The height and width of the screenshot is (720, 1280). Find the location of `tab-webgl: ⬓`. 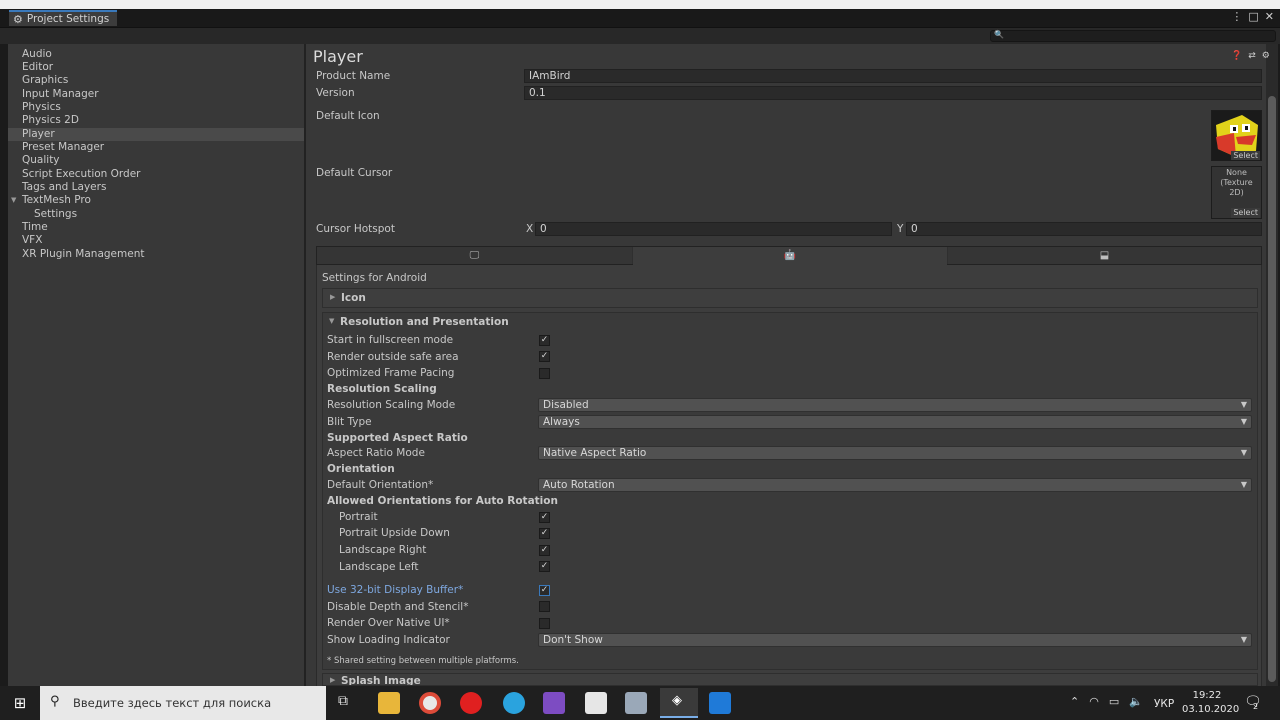

tab-webgl: ⬓ is located at coordinates (1104, 255).